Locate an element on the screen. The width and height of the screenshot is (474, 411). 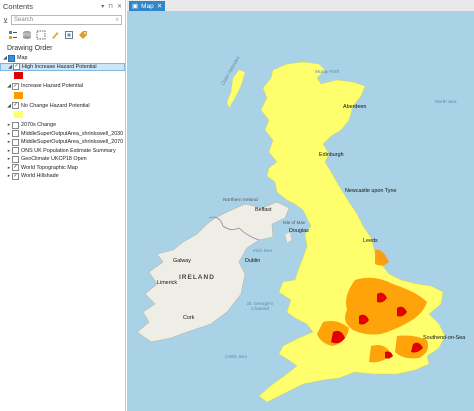
dropdown-icon: ▾ is located at coordinates (102, 6).